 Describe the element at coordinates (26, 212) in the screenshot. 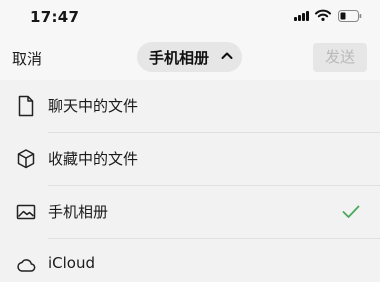

I see `image-icon` at that location.